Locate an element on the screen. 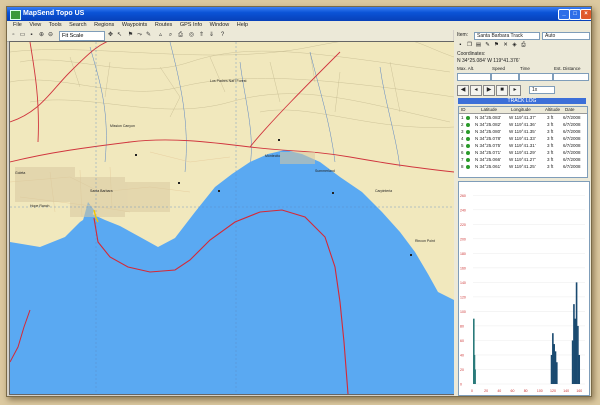  menu-routes: Routes is located at coordinates (163, 25).